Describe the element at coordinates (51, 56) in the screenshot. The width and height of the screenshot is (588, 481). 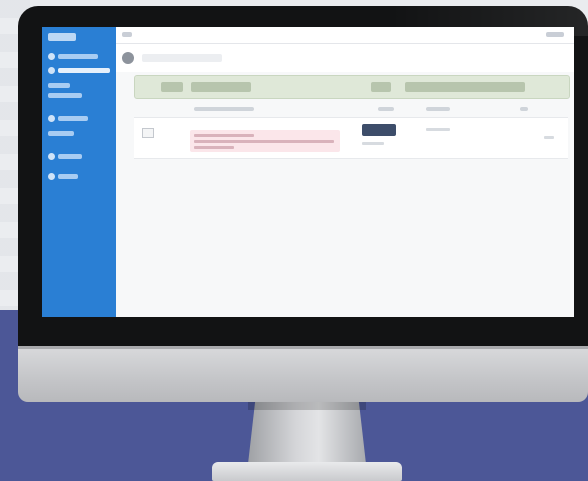
I see `dashboard-icon` at that location.